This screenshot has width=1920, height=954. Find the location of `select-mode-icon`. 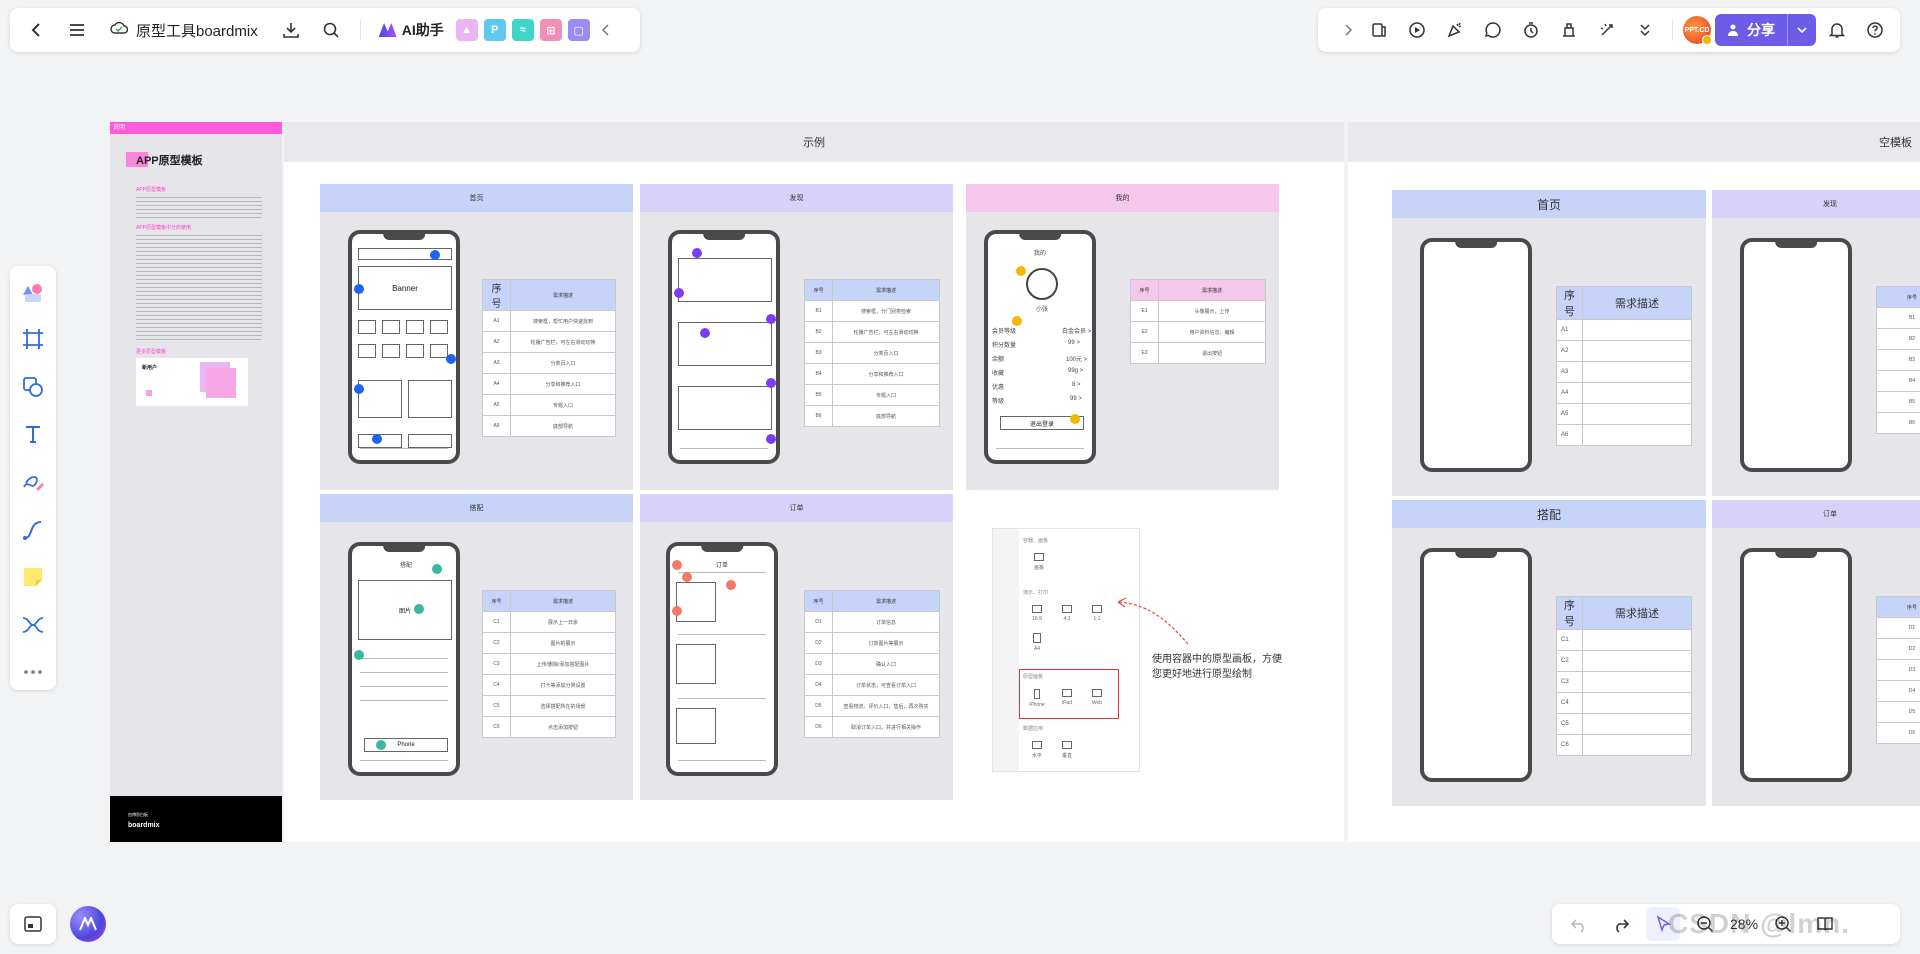

select-mode-icon is located at coordinates (1663, 924).